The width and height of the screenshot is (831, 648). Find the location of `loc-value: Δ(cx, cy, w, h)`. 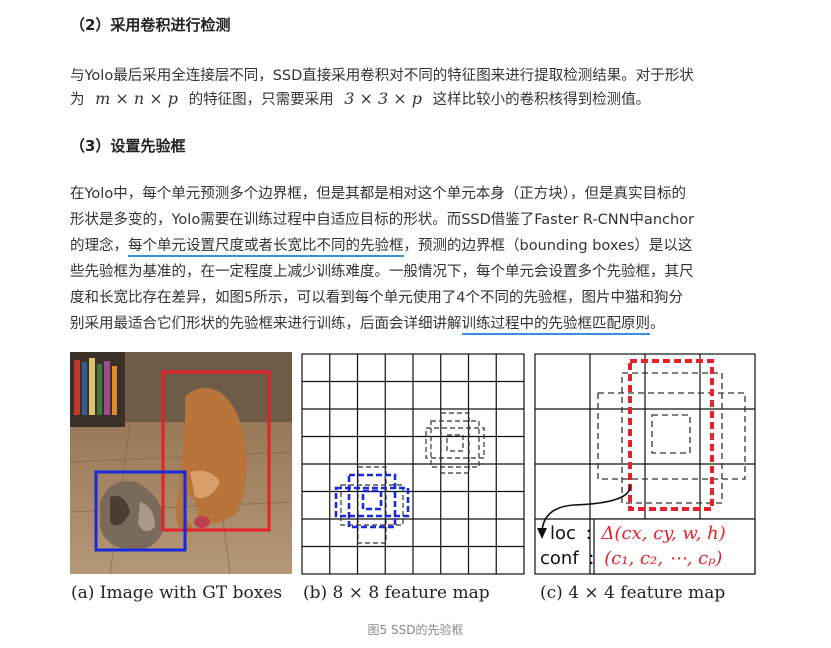

loc-value: Δ(cx, cy, w, h) is located at coordinates (663, 533).